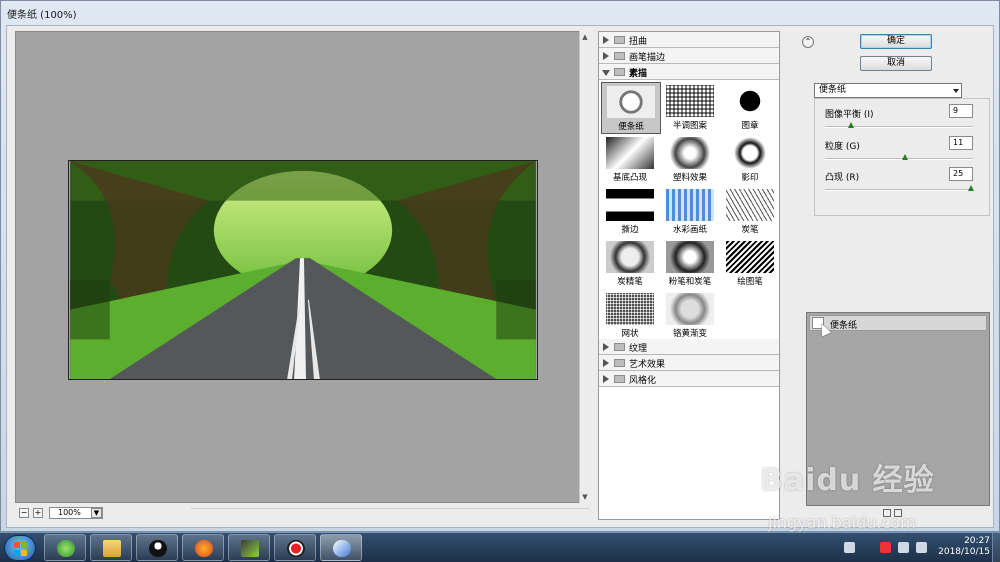 This screenshot has width=1000, height=562. I want to click on filter-category-expanded: 素描, so click(689, 72).